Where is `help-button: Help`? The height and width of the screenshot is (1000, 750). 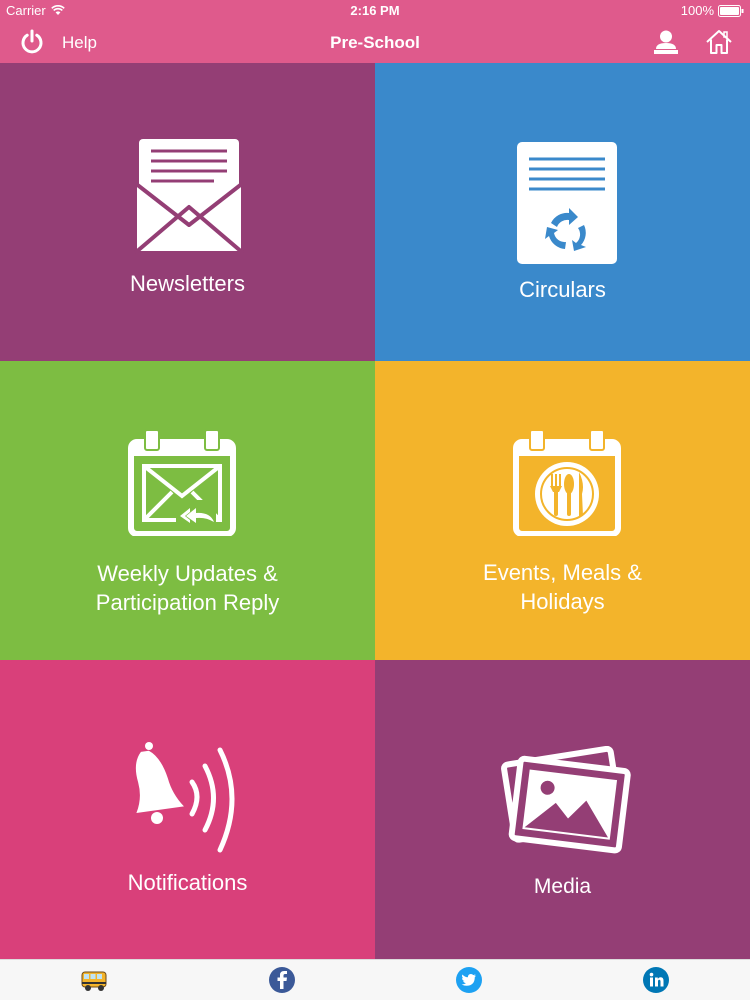 help-button: Help is located at coordinates (79, 43).